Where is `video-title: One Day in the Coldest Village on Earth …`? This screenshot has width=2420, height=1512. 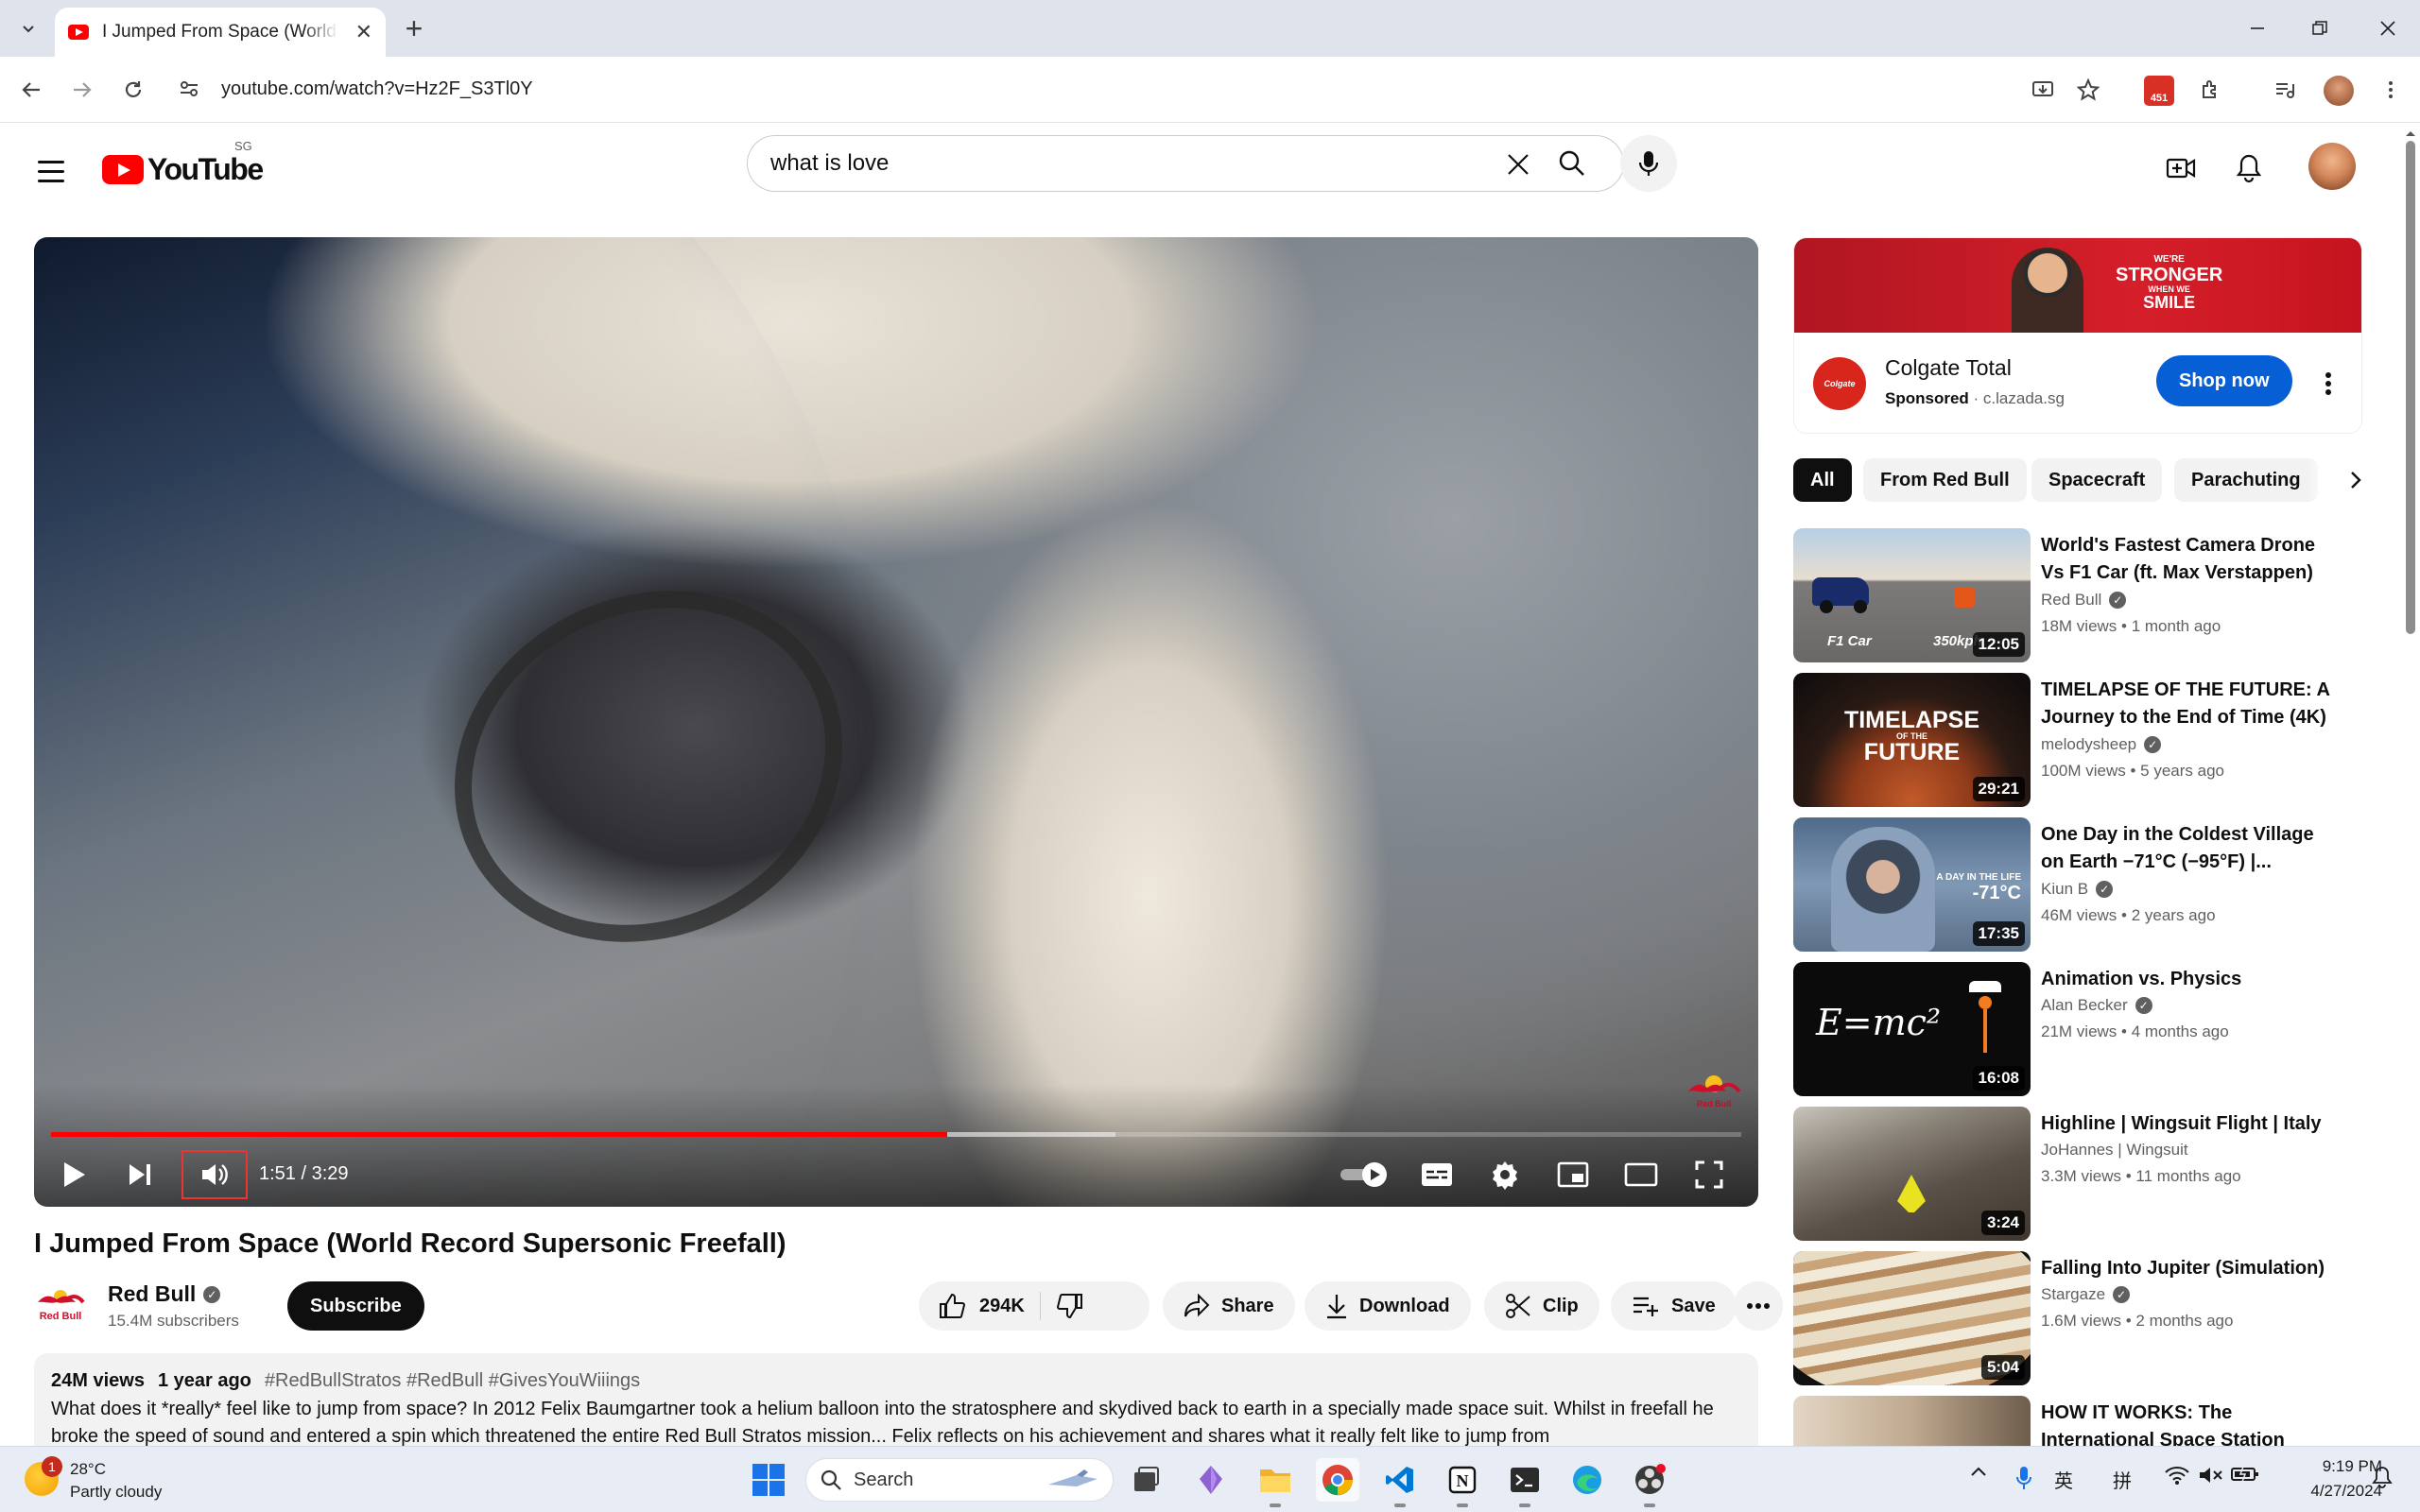 video-title: One Day in the Coldest Village on Earth … is located at coordinates (2191, 848).